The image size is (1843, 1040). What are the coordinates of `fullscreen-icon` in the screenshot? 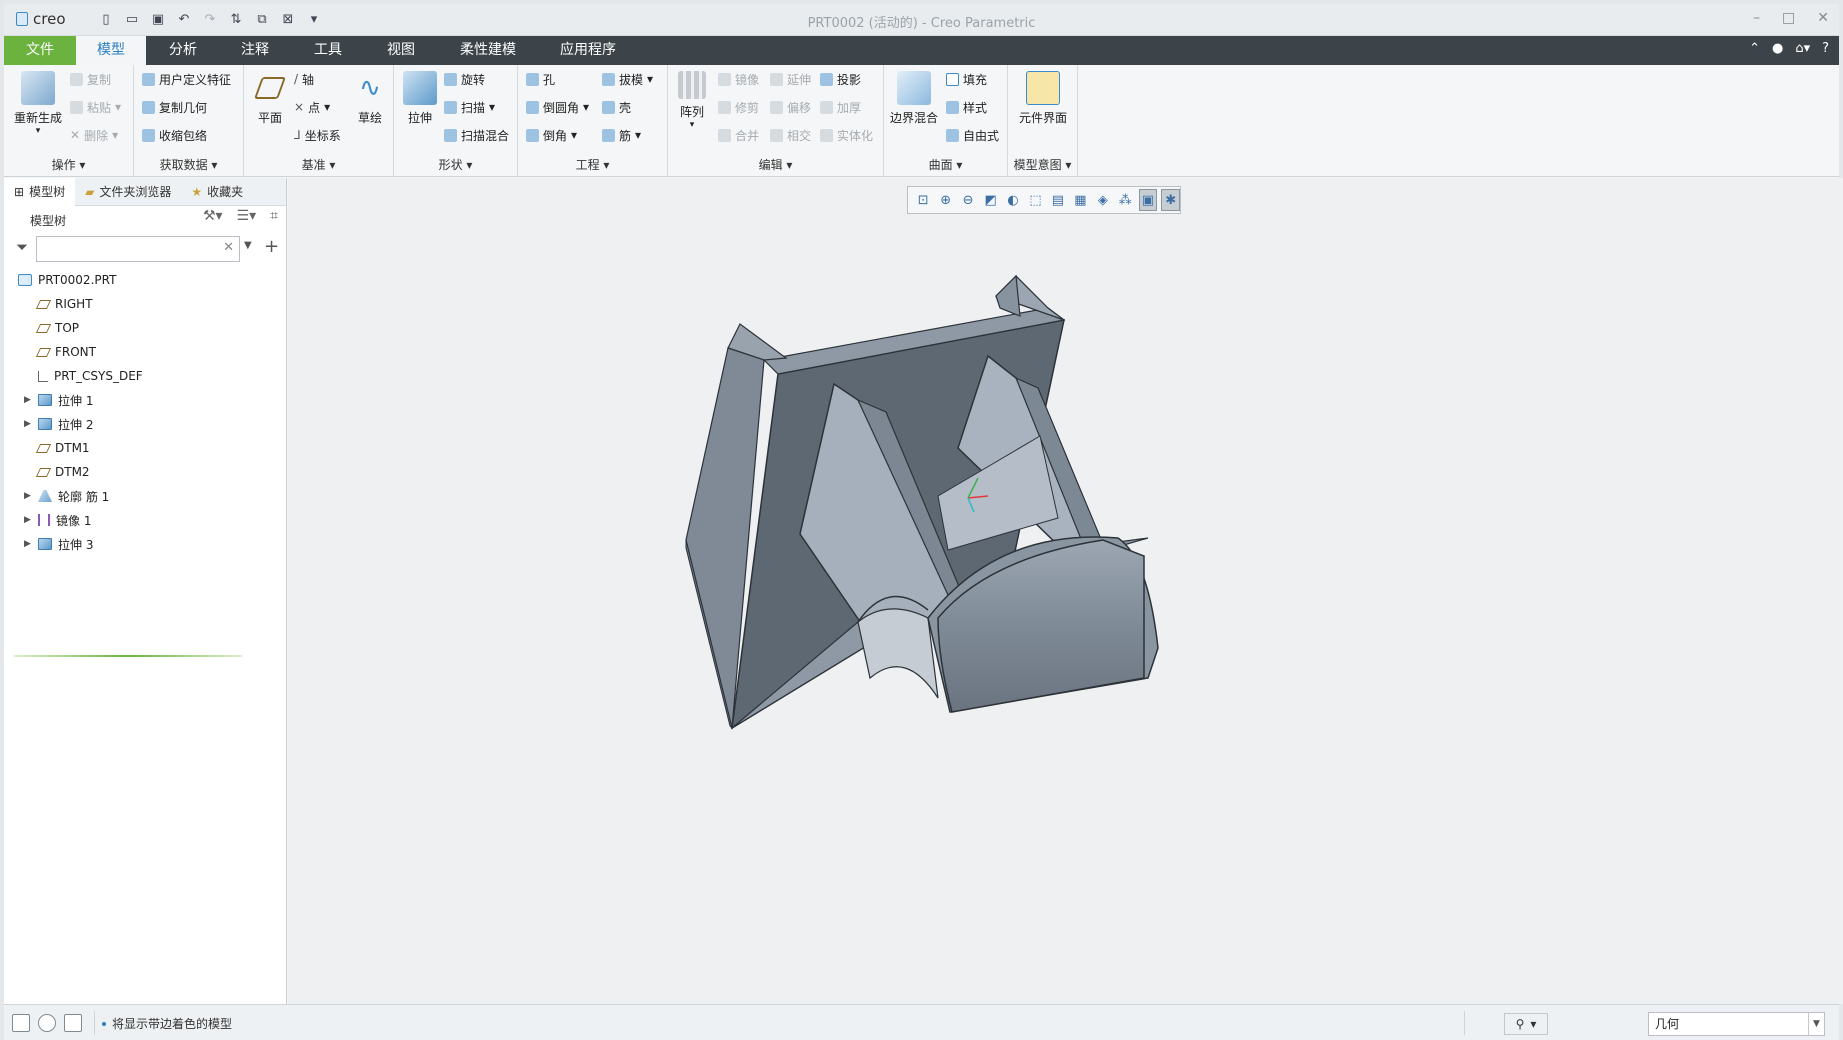 It's located at (73, 1023).